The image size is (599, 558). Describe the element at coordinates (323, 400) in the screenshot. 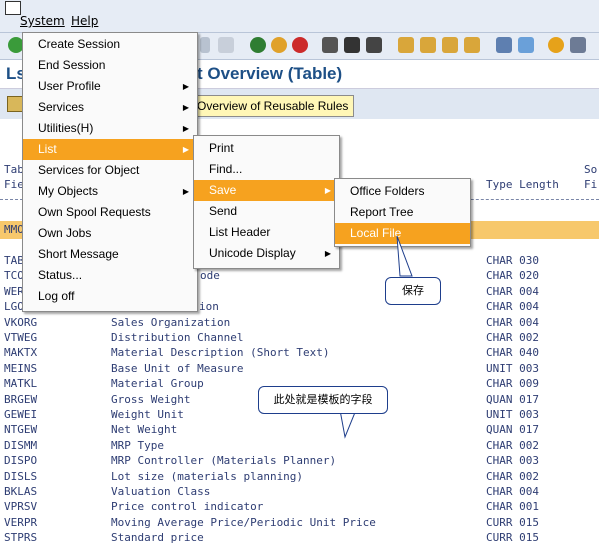

I see `template-fields-callout: 此处就是模板的字段` at that location.